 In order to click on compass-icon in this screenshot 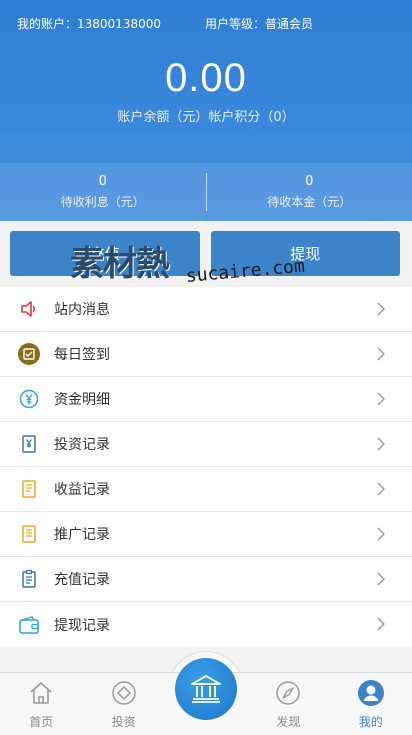, I will do `click(288, 693)`.